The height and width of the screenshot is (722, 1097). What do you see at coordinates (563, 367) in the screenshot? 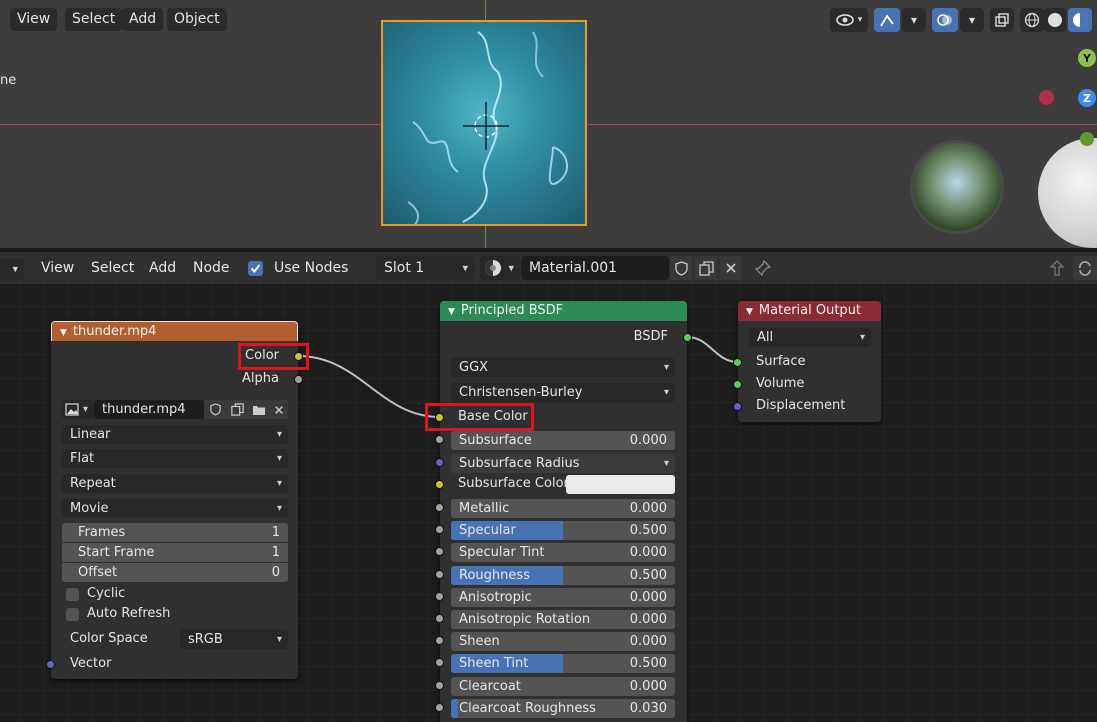
I see `distribution-dropdown: GGX ▾` at bounding box center [563, 367].